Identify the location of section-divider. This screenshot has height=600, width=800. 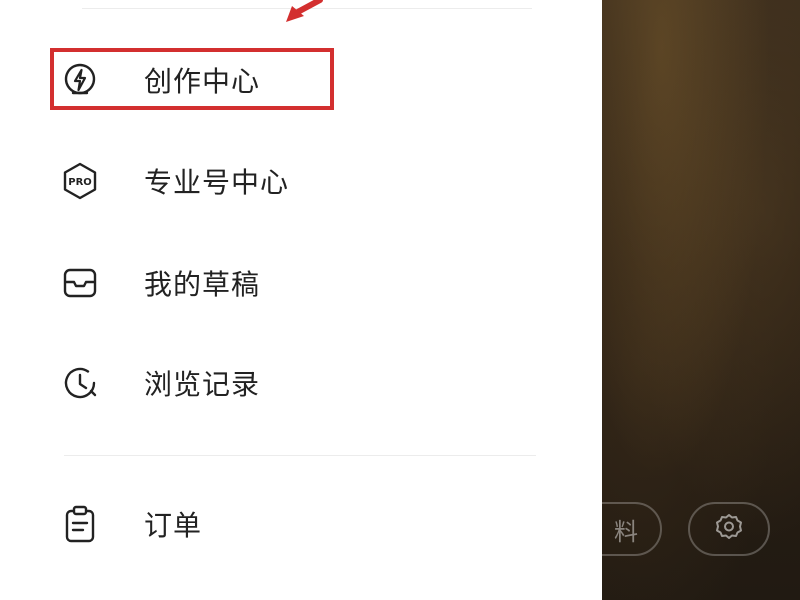
(300, 455).